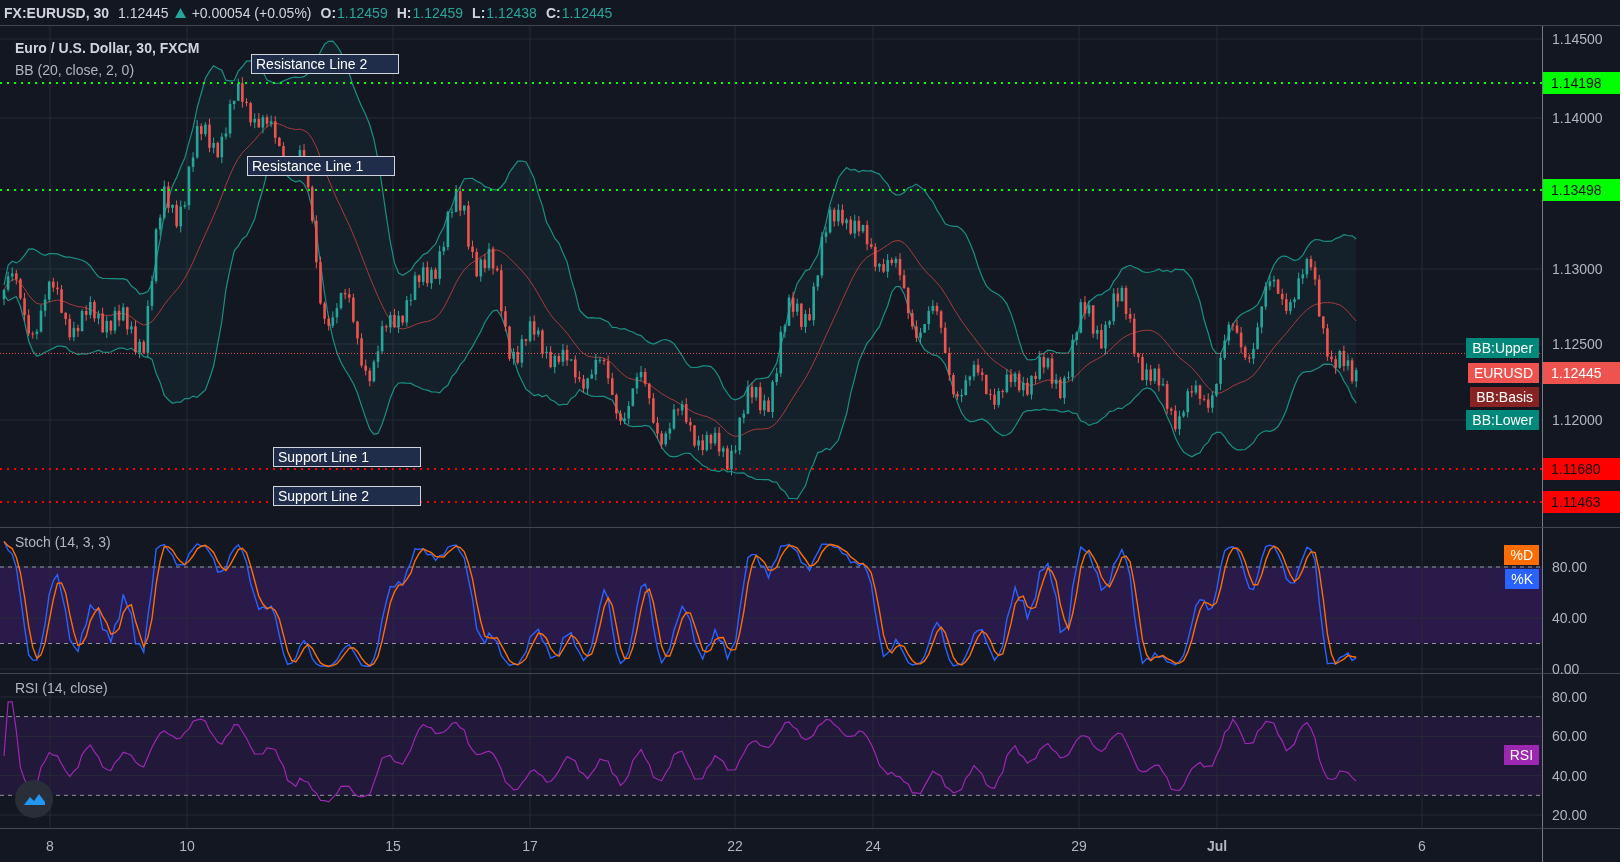  I want to click on time-tick: 8, so click(50, 846).